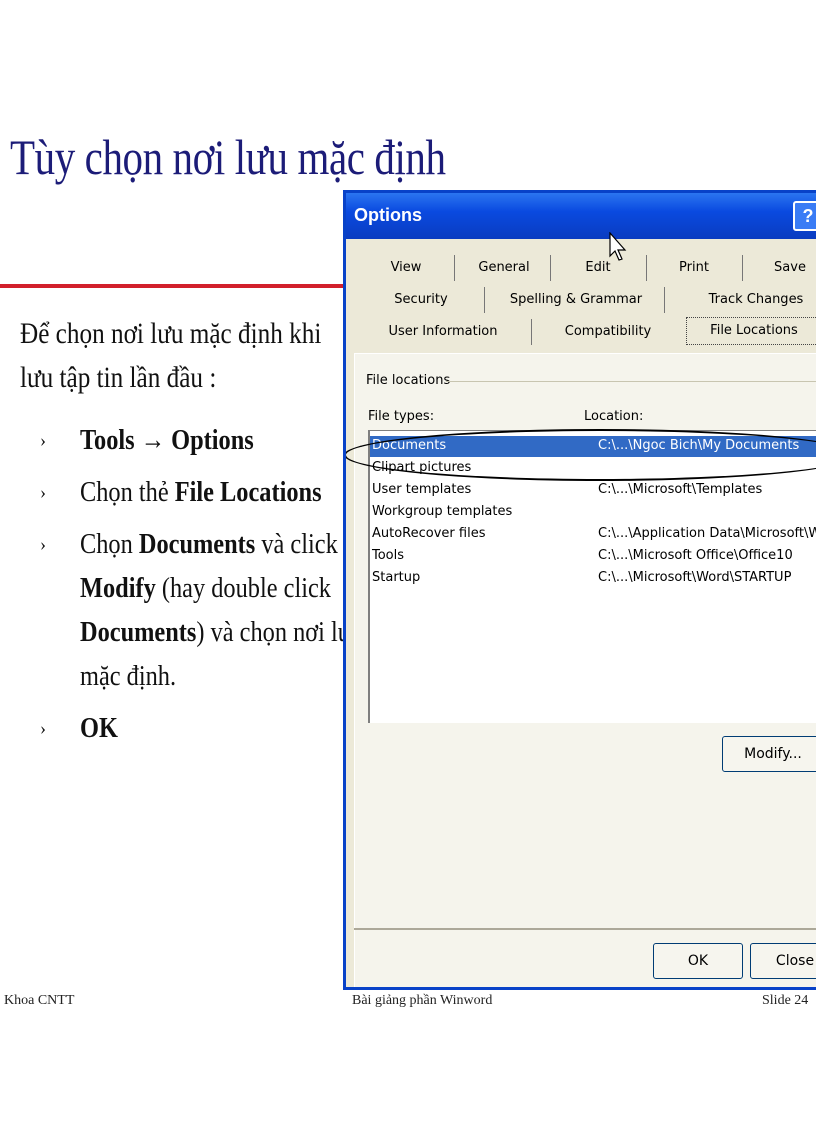 The image size is (816, 1123). Describe the element at coordinates (631, 381) in the screenshot. I see `group-divider` at that location.